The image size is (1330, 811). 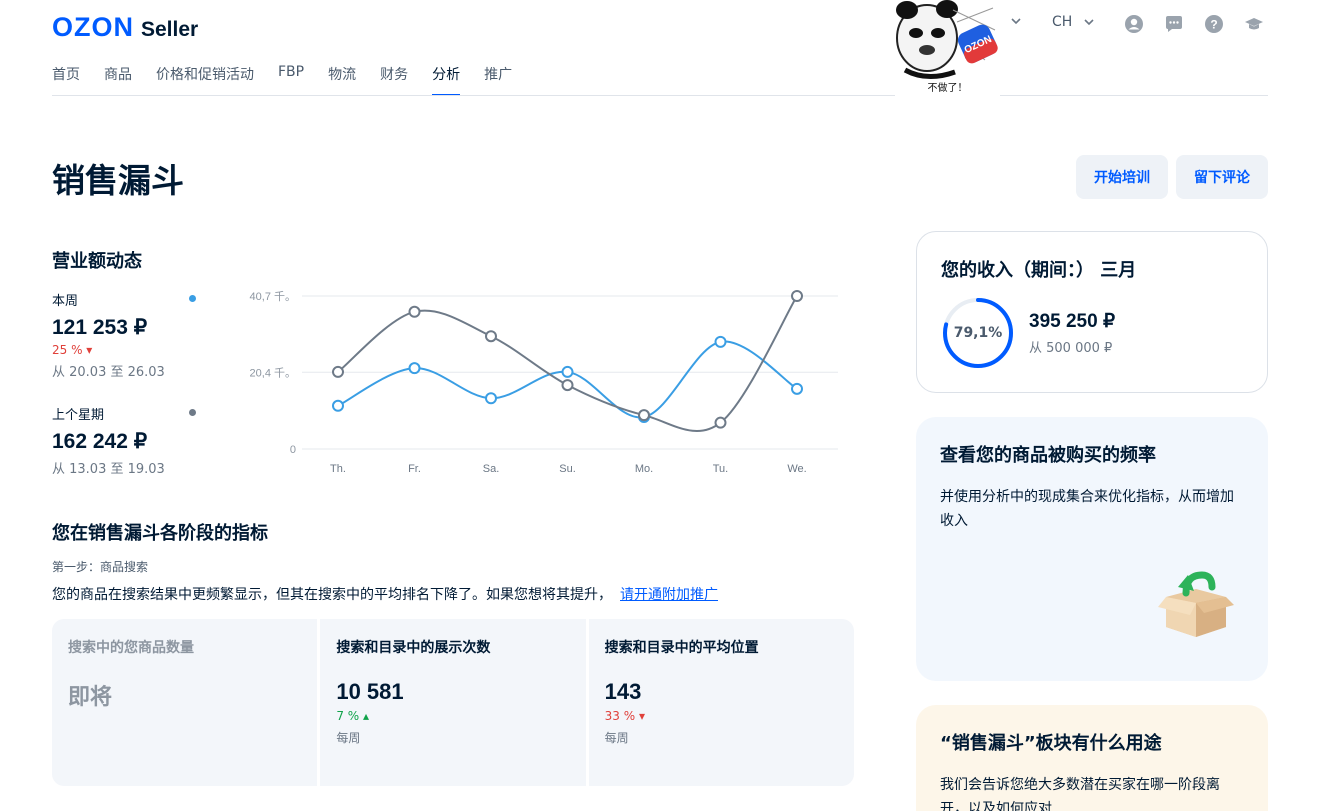 What do you see at coordinates (413, 648) in the screenshot?
I see `metric-label: 搜索和目录中的展示次数` at bounding box center [413, 648].